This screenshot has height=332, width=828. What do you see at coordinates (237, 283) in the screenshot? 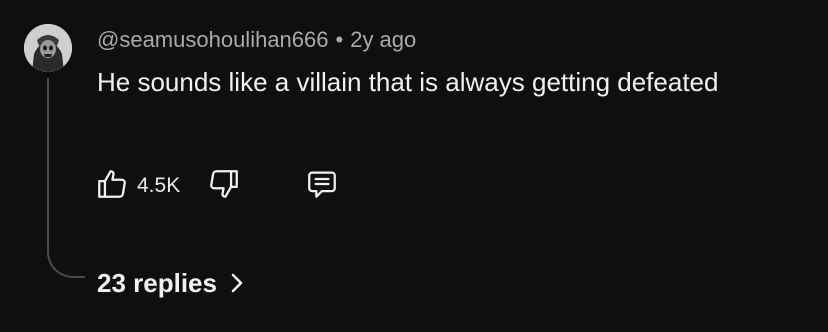
I see `chevron-right-icon` at bounding box center [237, 283].